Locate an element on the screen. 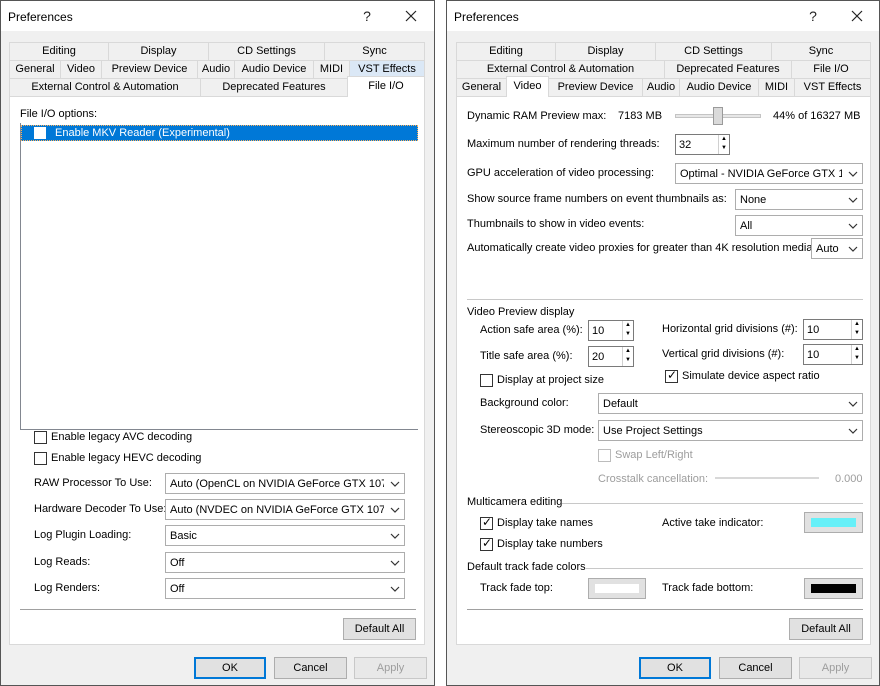 This screenshot has height=686, width=880. rendering-threads-stepper: 32 ▲ ▼ is located at coordinates (702, 144).